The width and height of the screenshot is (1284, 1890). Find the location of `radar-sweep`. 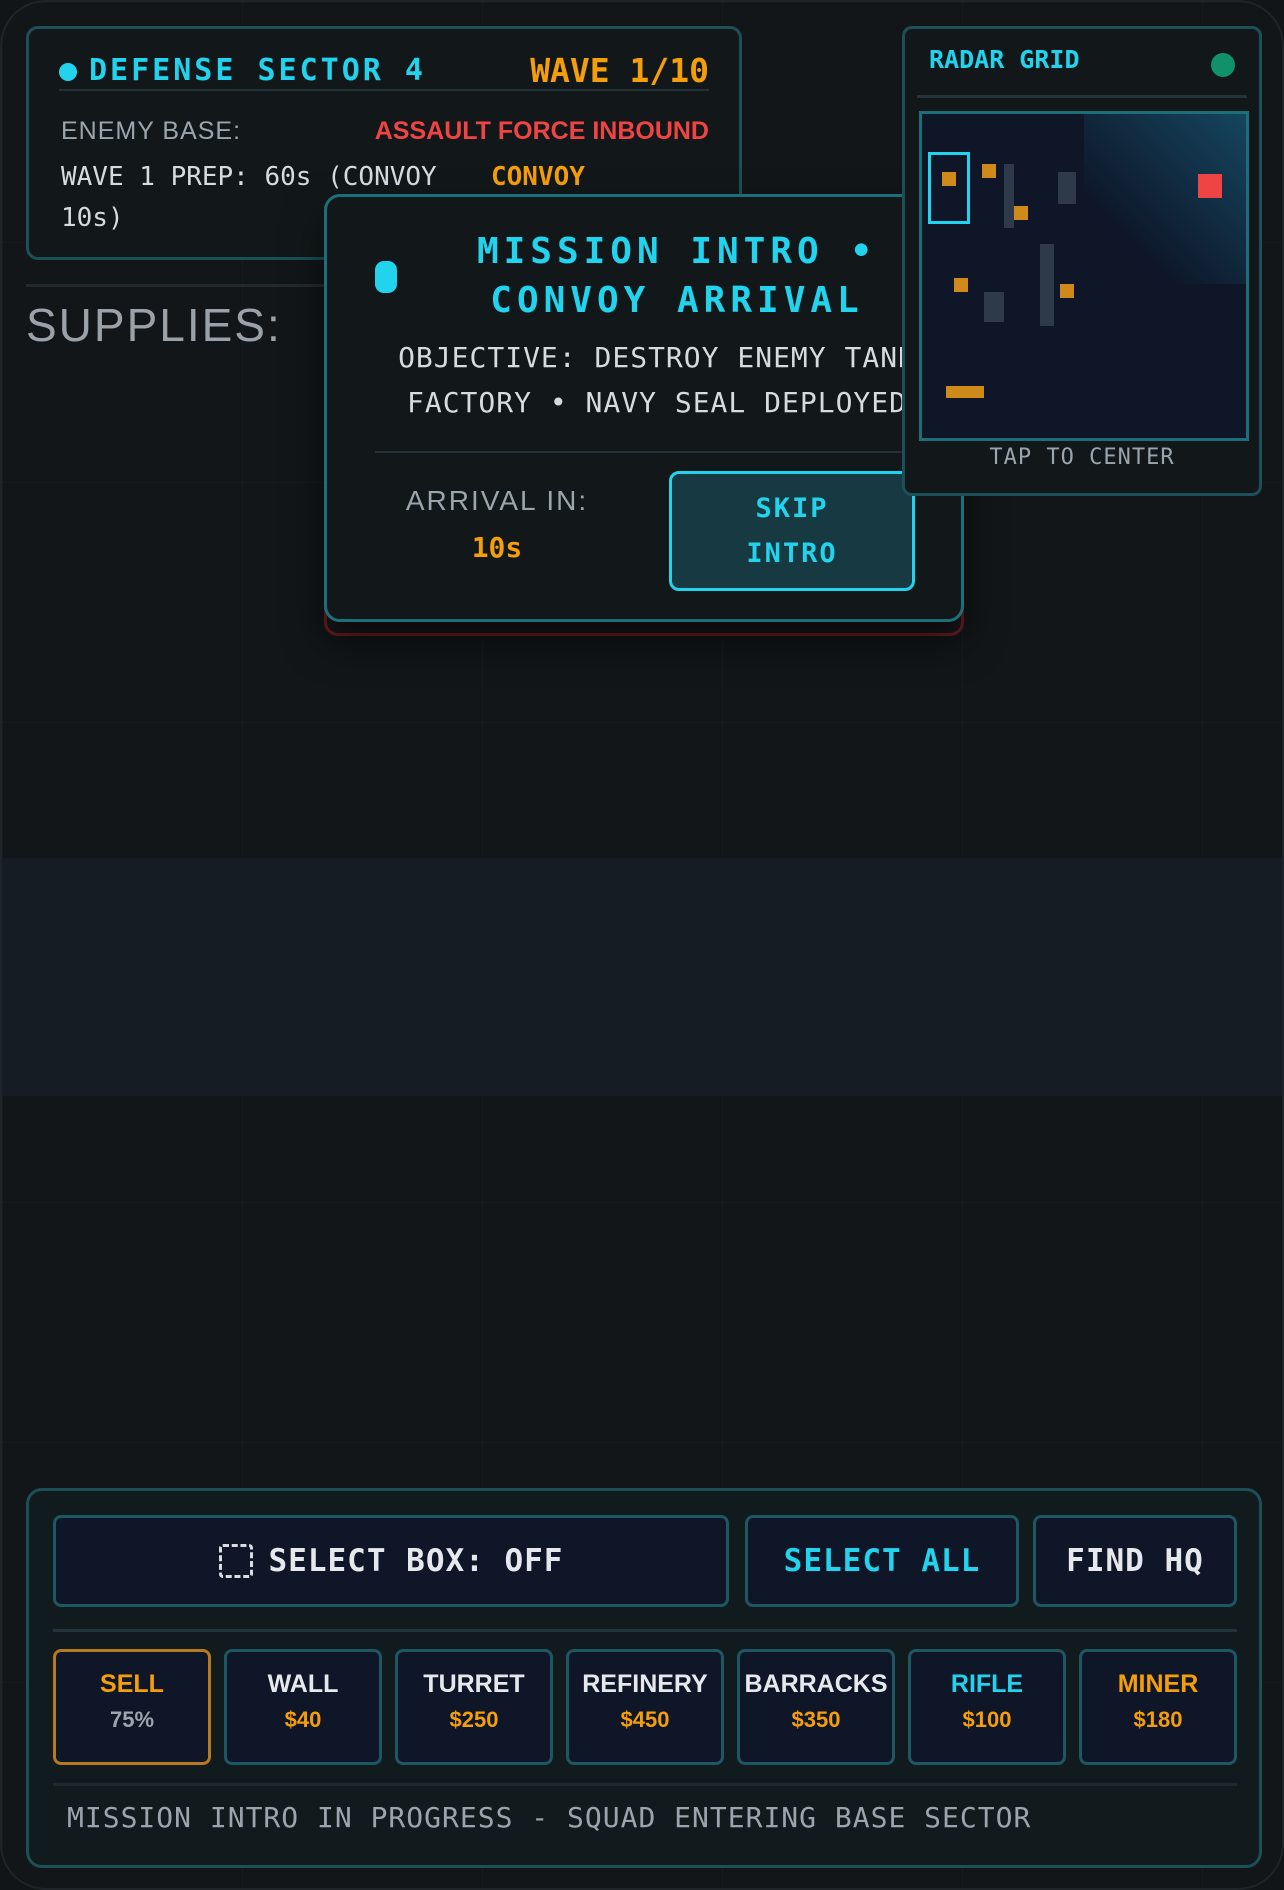

radar-sweep is located at coordinates (1165, 199).